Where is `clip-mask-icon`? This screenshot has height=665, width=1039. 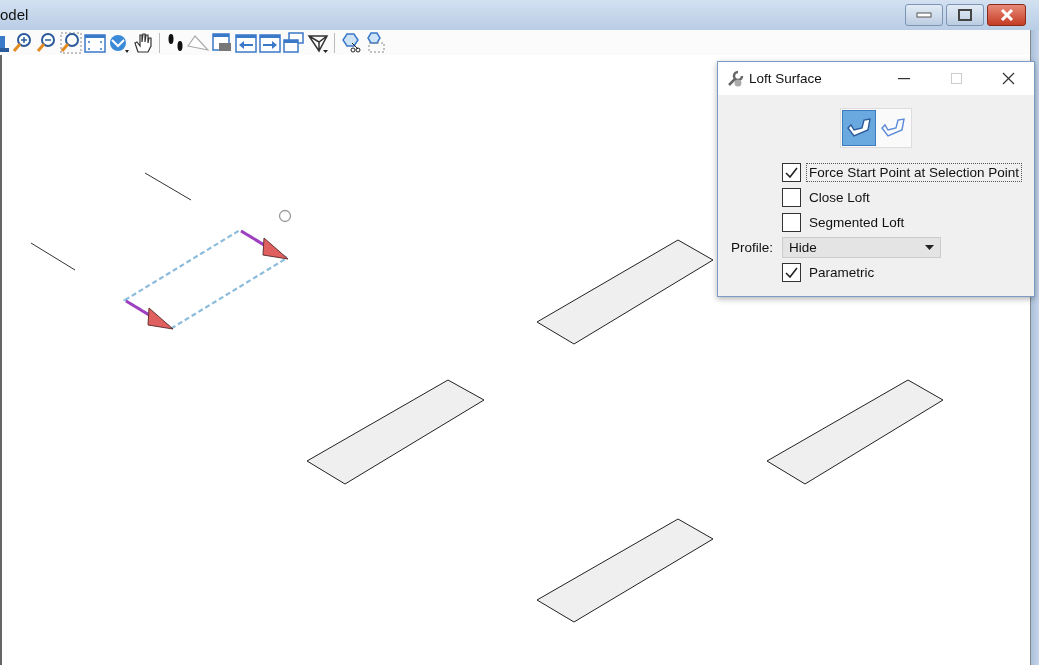
clip-mask-icon is located at coordinates (375, 42).